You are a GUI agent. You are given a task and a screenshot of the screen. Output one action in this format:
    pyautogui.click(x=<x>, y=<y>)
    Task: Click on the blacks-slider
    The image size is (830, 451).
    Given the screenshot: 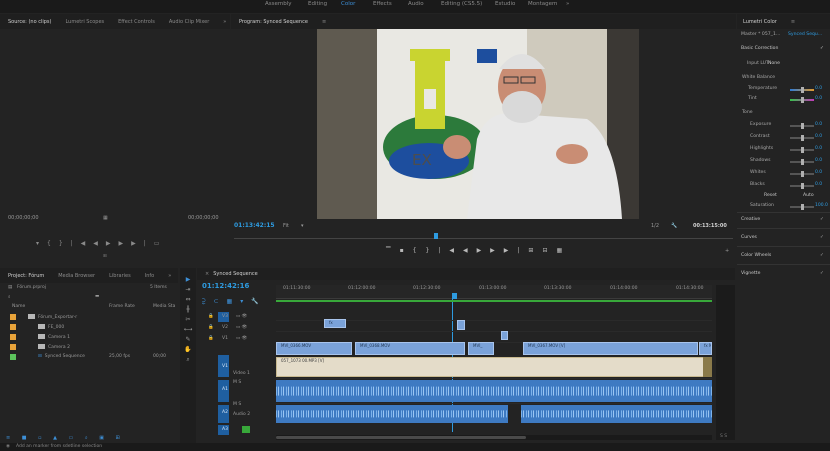 What is the action you would take?
    pyautogui.click(x=802, y=186)
    